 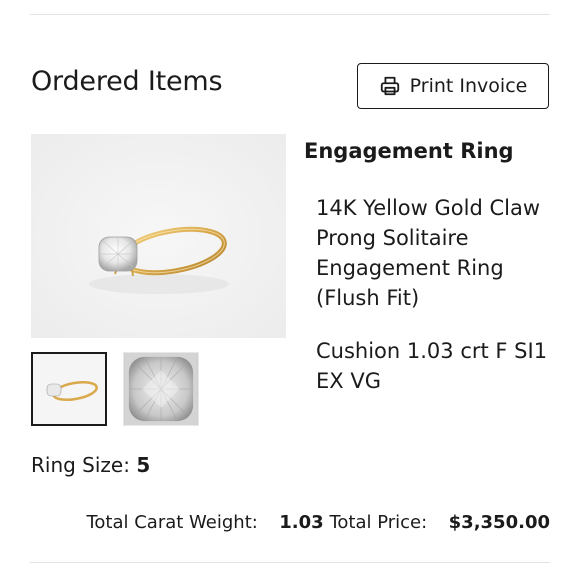 What do you see at coordinates (432, 366) in the screenshot?
I see `item-stone-details: Cushion 1.03 crt F SI1 EX VG` at bounding box center [432, 366].